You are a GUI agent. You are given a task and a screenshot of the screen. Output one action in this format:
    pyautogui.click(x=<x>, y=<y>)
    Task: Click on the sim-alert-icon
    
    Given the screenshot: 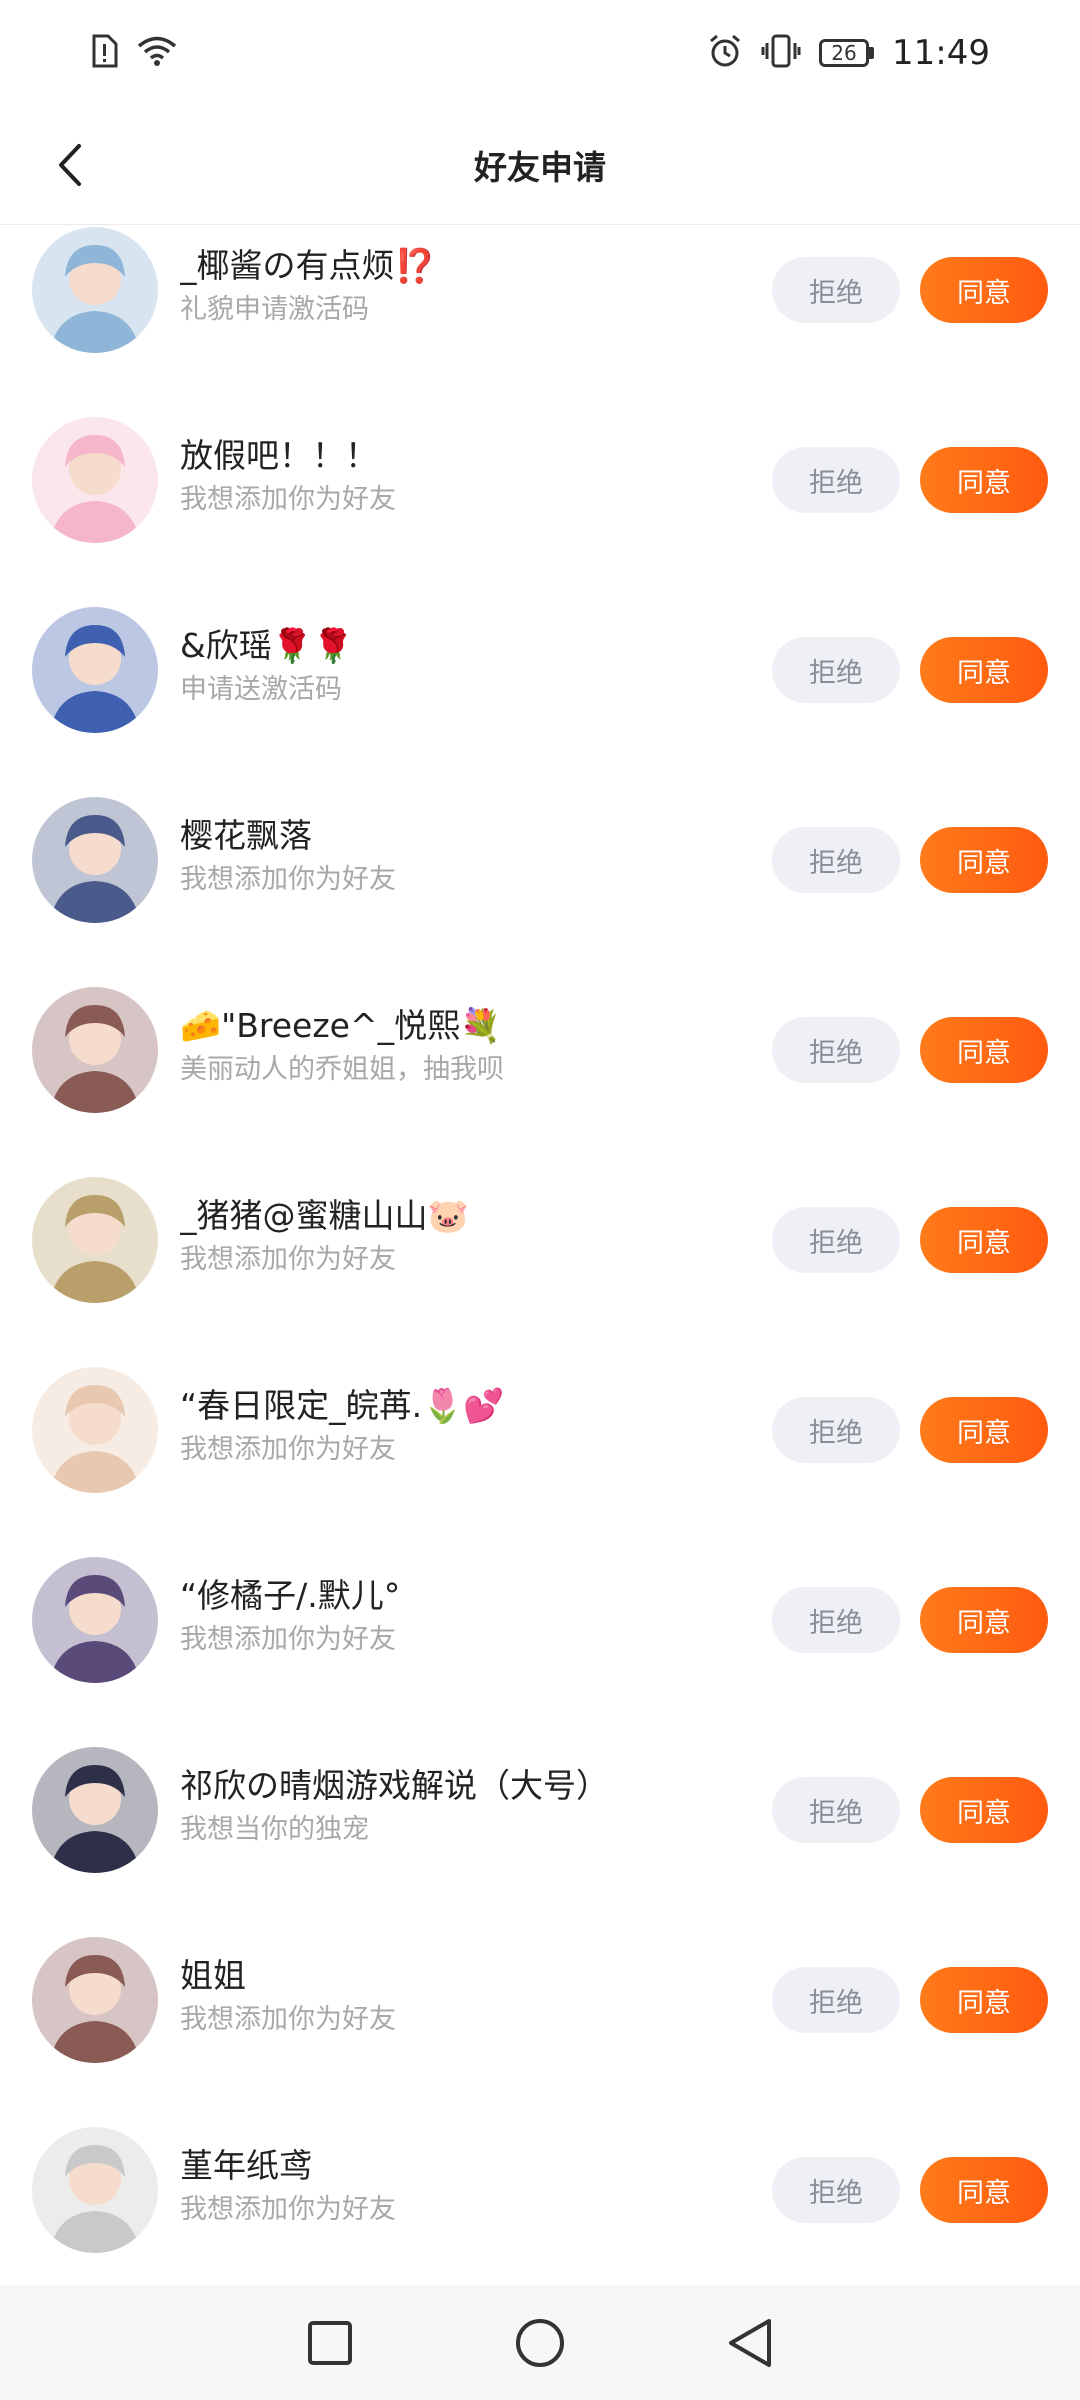 What is the action you would take?
    pyautogui.click(x=104, y=53)
    